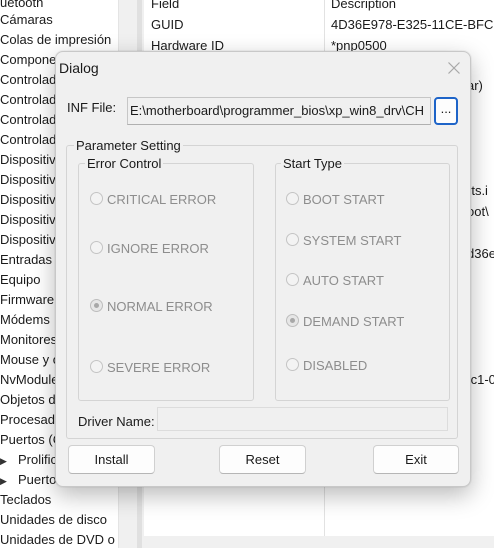 Image resolution: width=494 pixels, height=548 pixels. I want to click on property-value-fragment: d36e, so click(480, 253).